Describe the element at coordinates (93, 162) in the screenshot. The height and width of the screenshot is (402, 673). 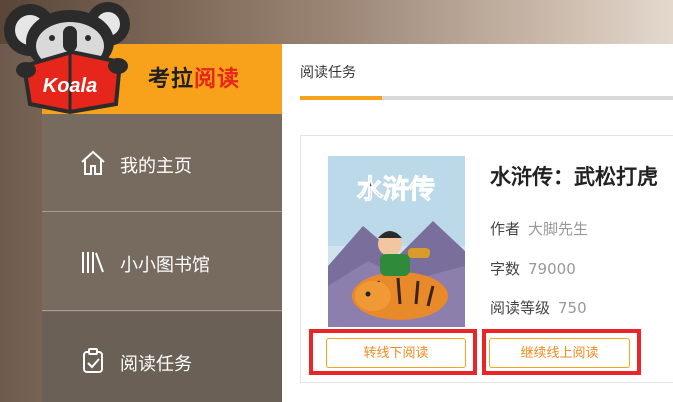
I see `home-icon` at that location.